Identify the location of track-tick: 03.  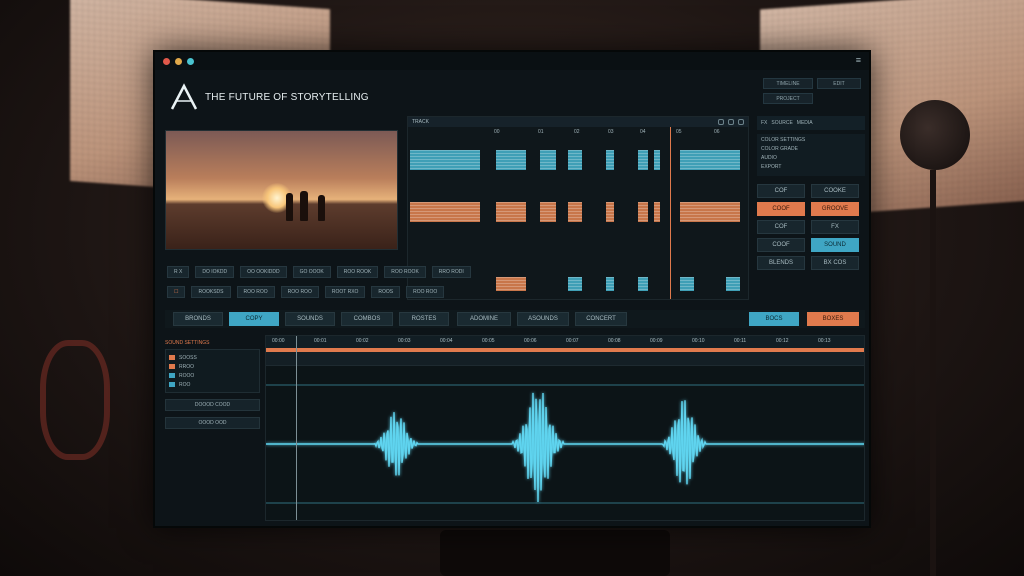
(611, 132).